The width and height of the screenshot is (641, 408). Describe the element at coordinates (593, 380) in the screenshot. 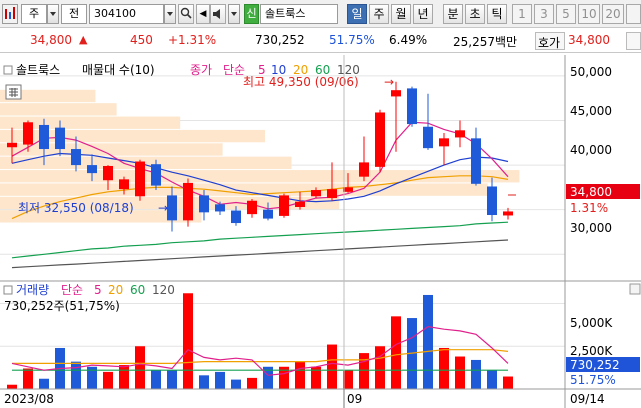

I see `last-volume-pct: 51.75%` at that location.